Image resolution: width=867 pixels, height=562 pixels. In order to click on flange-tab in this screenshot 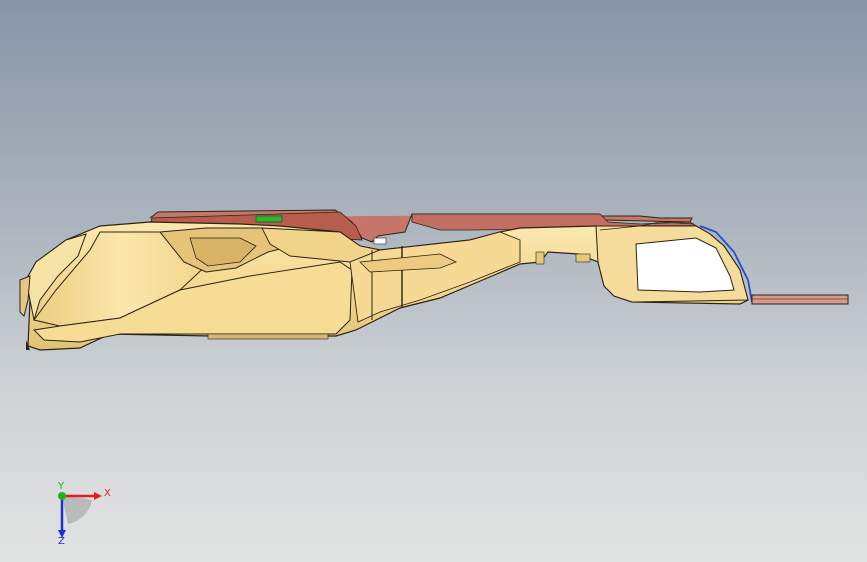, I will do `click(800, 299)`.